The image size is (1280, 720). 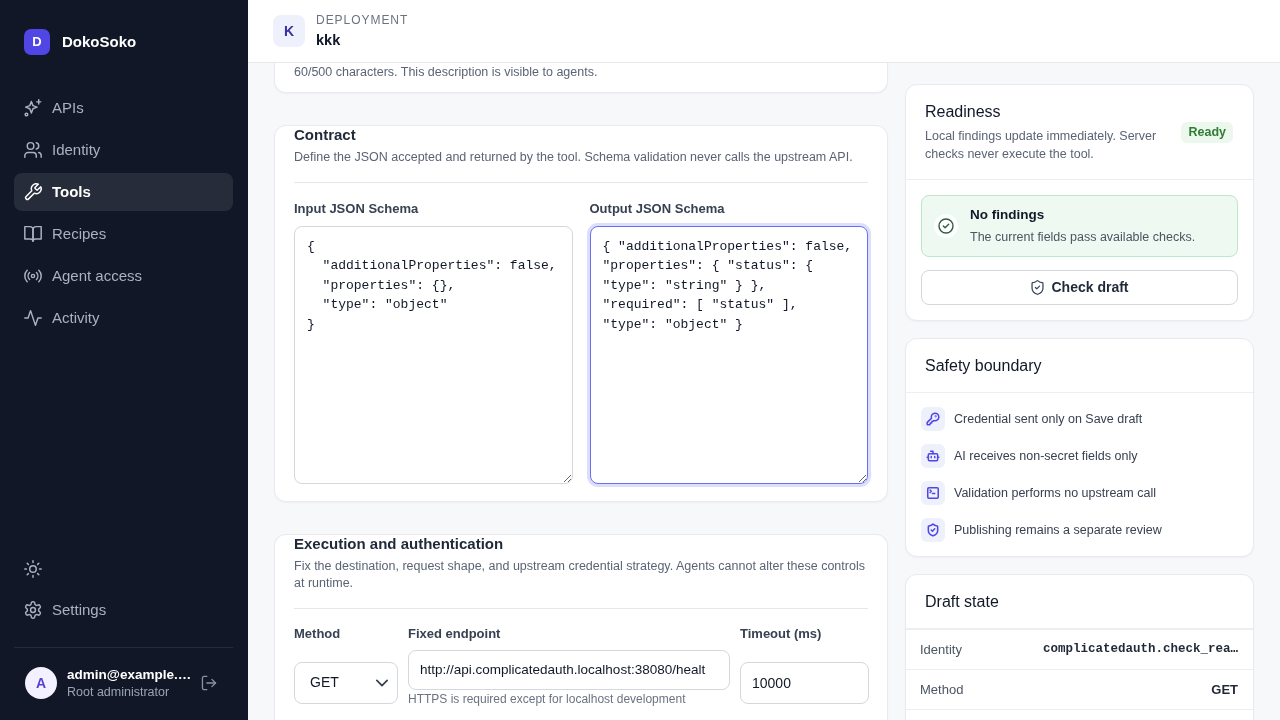 What do you see at coordinates (1008, 215) in the screenshot?
I see `findings-title: No findings` at bounding box center [1008, 215].